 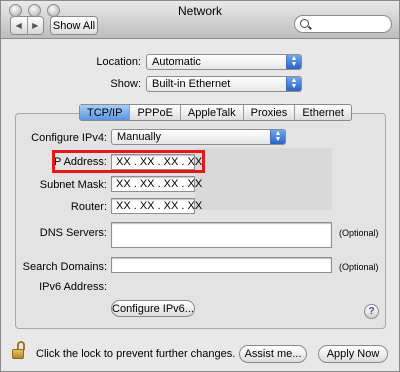 What do you see at coordinates (343, 24) in the screenshot?
I see `search-field` at bounding box center [343, 24].